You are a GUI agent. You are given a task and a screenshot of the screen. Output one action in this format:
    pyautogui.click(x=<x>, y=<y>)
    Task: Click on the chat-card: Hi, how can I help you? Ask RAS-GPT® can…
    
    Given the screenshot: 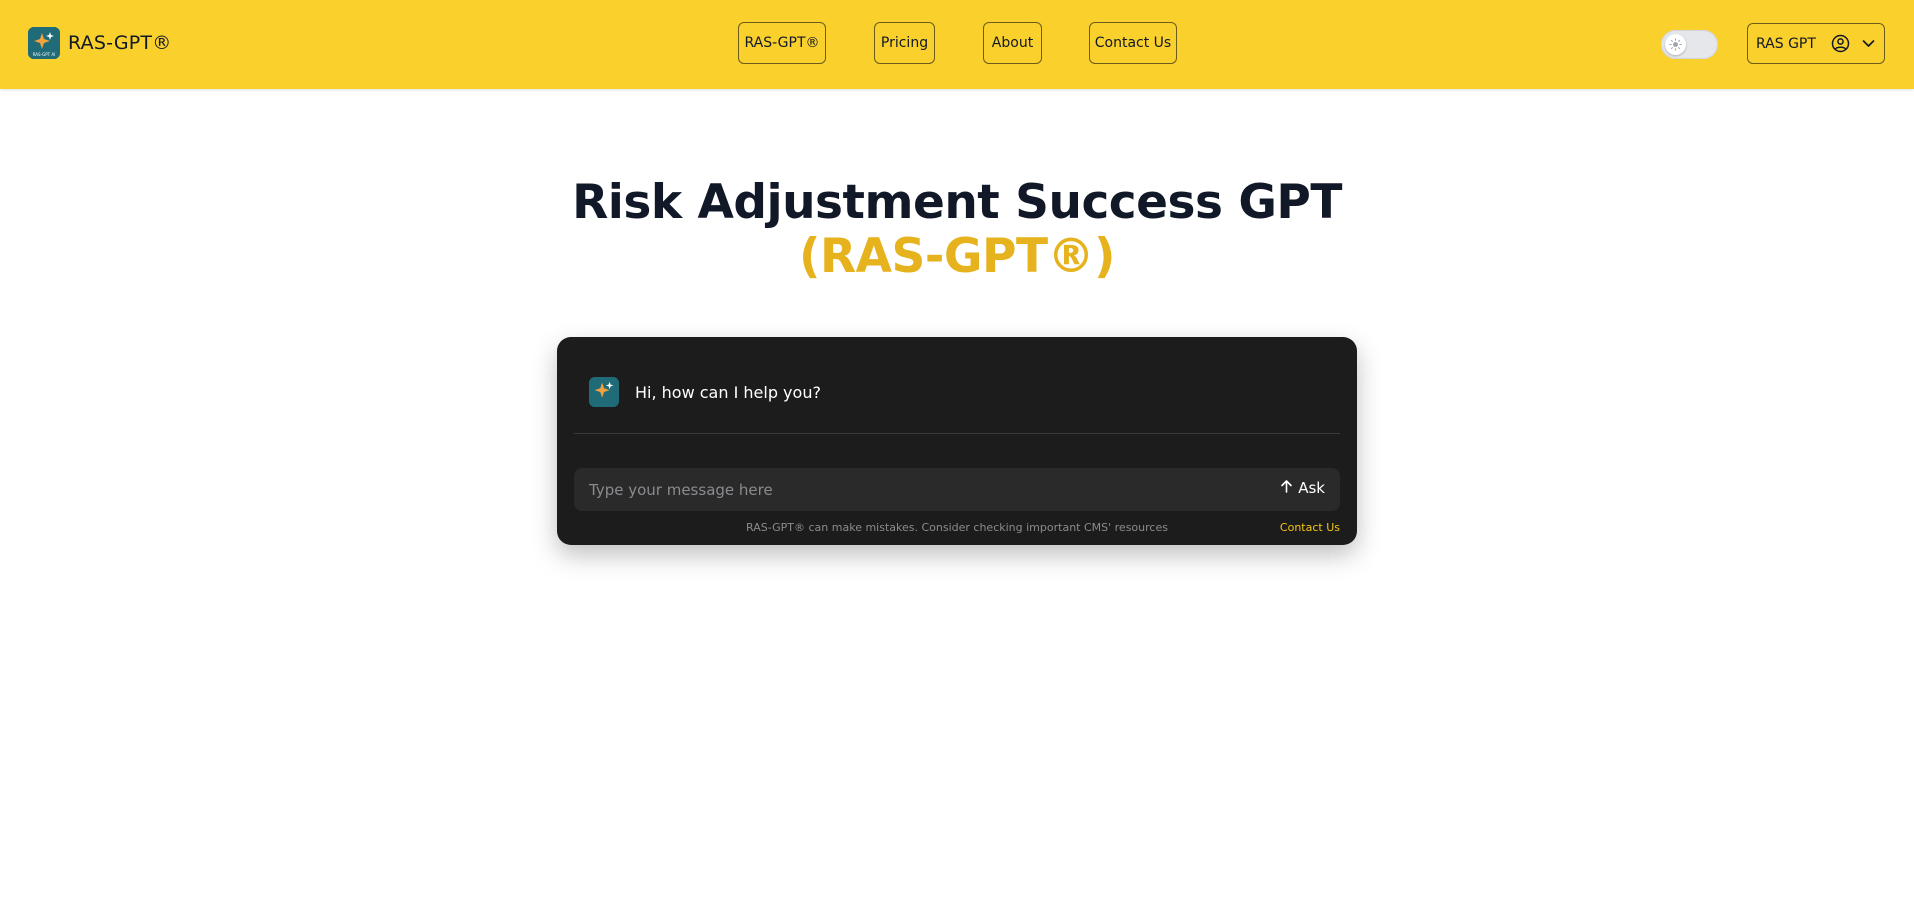 What is the action you would take?
    pyautogui.click(x=957, y=441)
    